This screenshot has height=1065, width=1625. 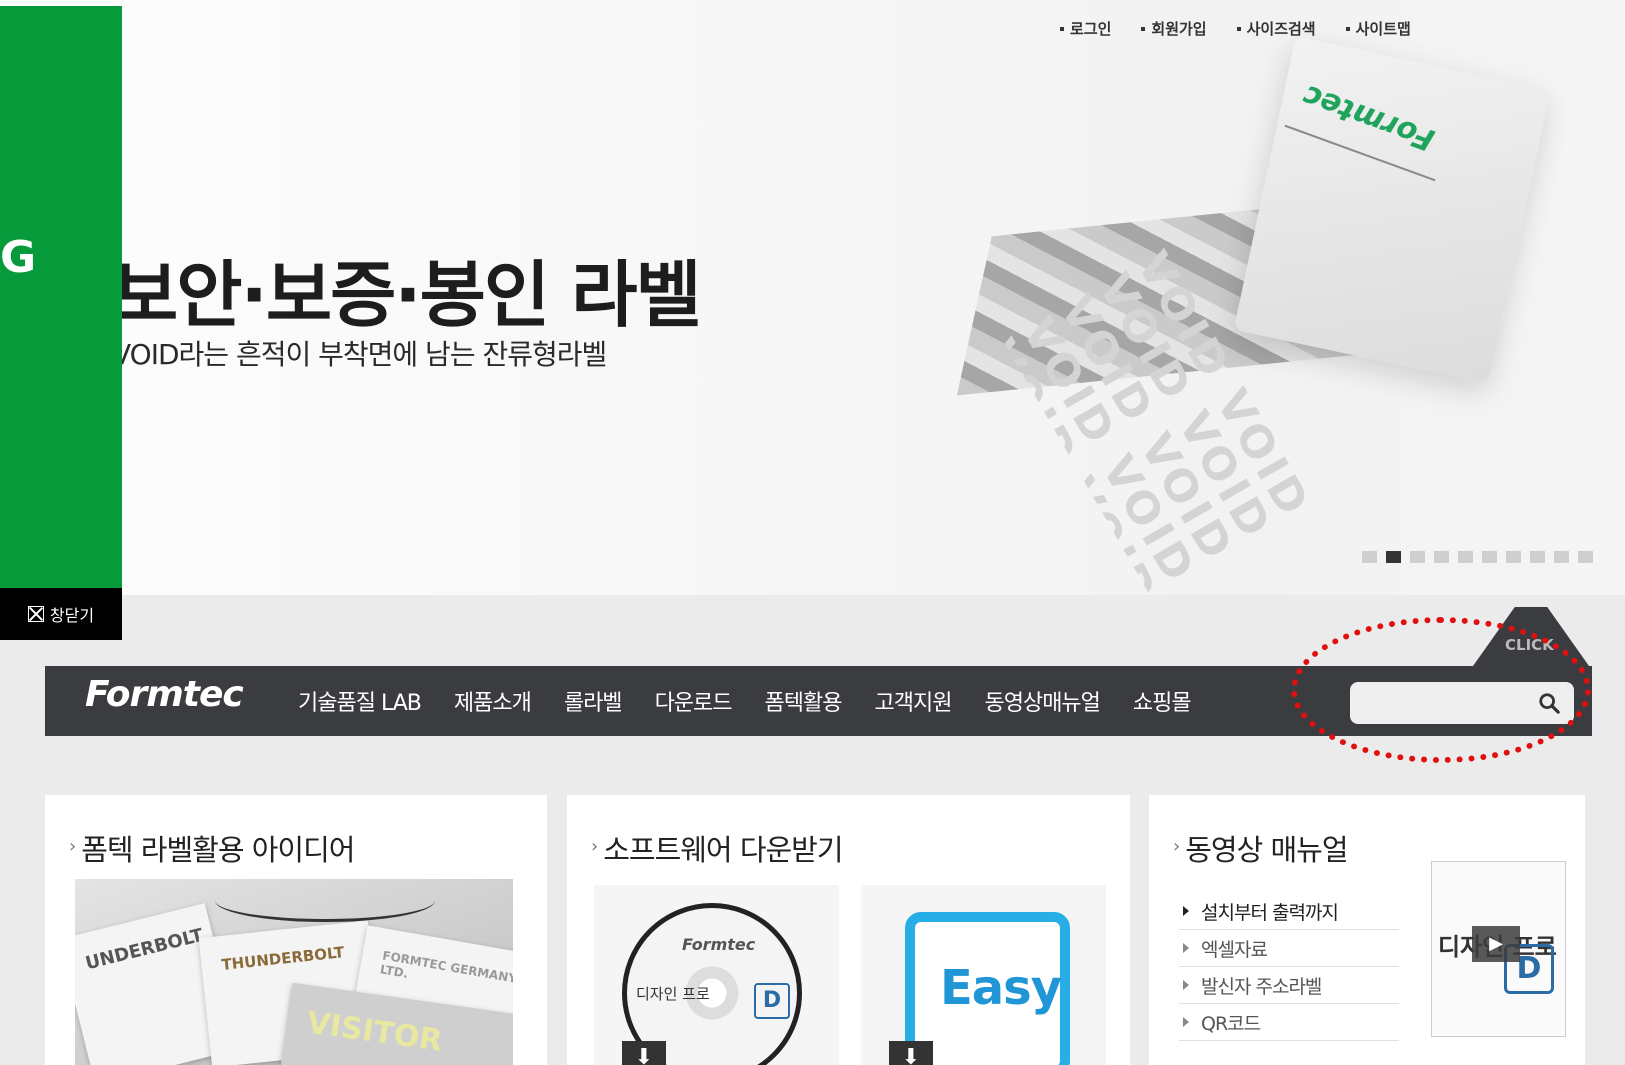 What do you see at coordinates (1477, 557) in the screenshot?
I see `slider-indicators` at bounding box center [1477, 557].